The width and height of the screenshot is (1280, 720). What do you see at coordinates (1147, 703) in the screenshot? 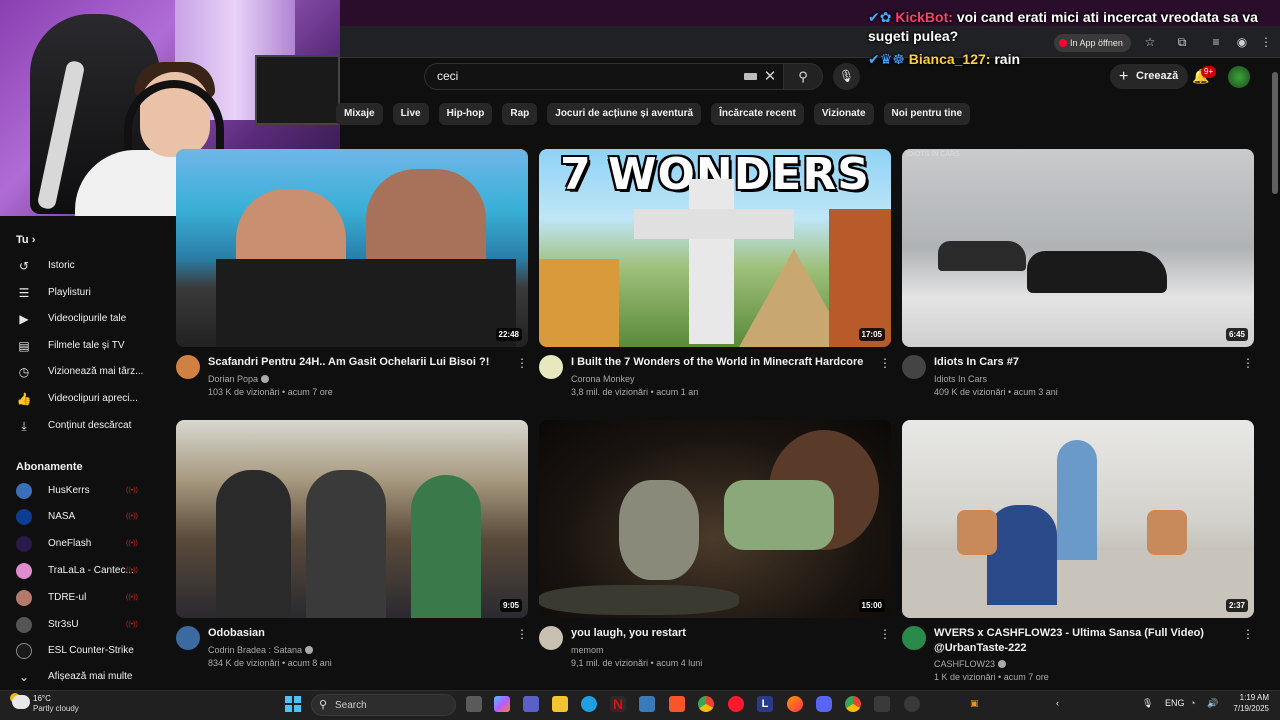
I see `microphone-tray-icon: 🎙` at bounding box center [1147, 703].